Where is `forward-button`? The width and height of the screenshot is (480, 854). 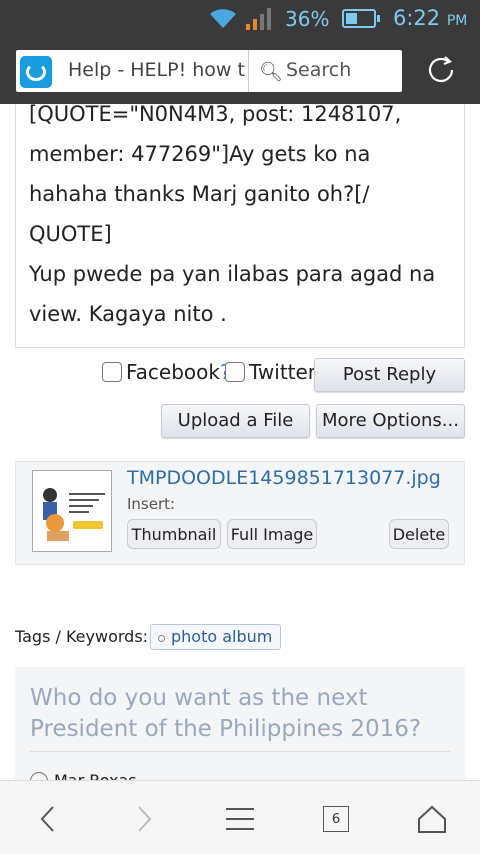
forward-button is located at coordinates (144, 819).